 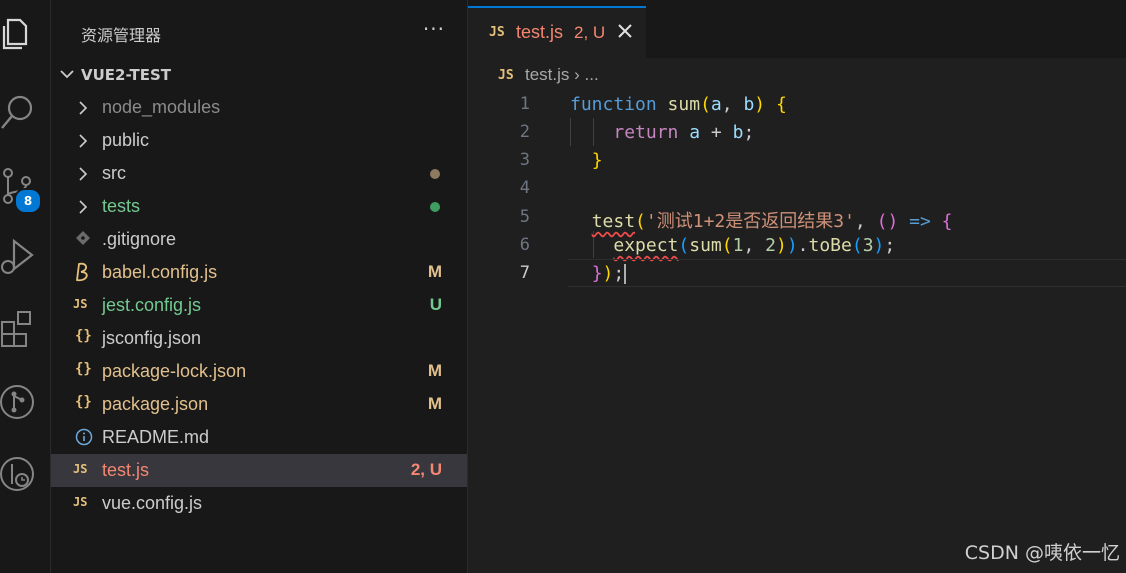 I want to click on tree-item-tests: tests, so click(x=259, y=206).